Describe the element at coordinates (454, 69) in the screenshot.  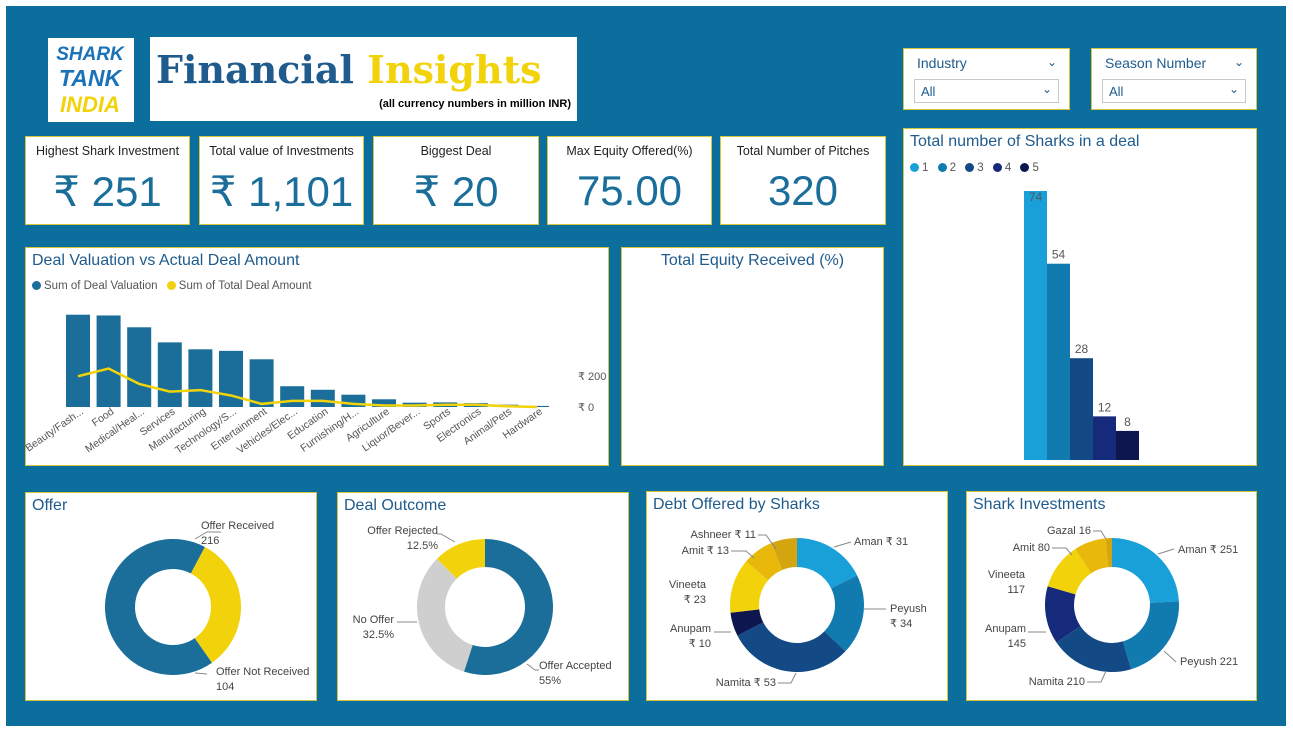
I see `title-word-insights: Insights` at that location.